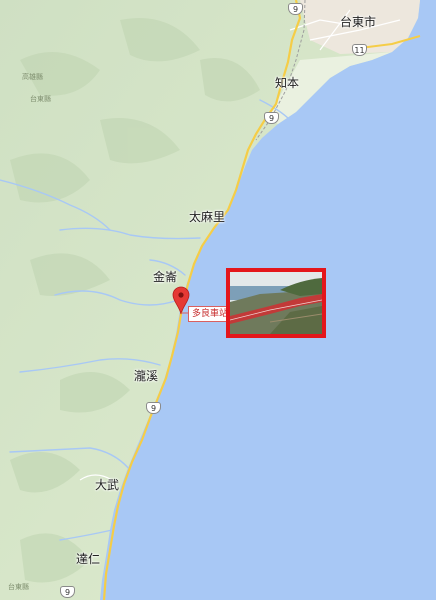  Describe the element at coordinates (165, 277) in the screenshot. I see `place-label-jinlun: 金崙` at that location.